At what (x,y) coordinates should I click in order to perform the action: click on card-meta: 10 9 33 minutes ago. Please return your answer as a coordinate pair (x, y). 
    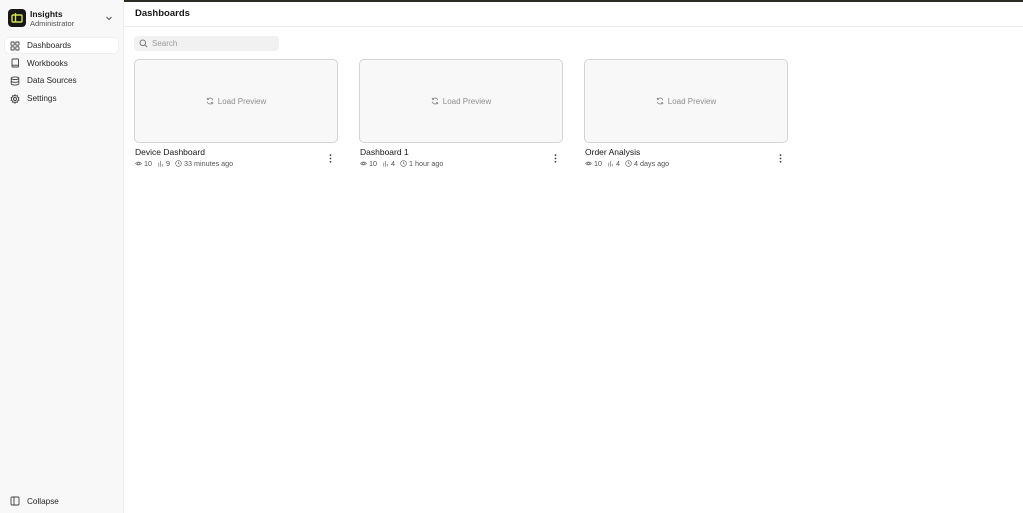
    Looking at the image, I should click on (186, 163).